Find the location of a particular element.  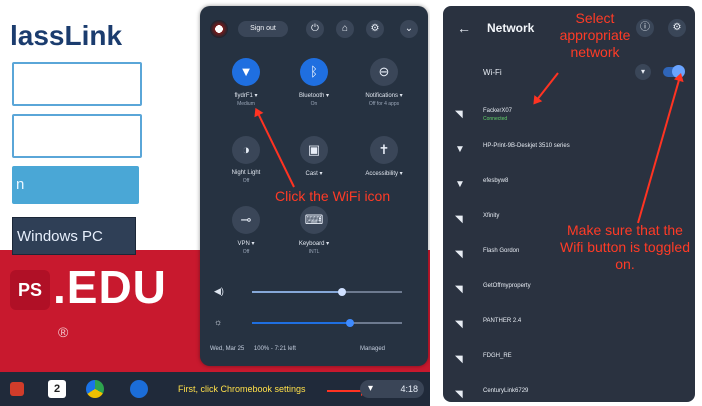

vpn-tile-sub: Off is located at coordinates (246, 252).